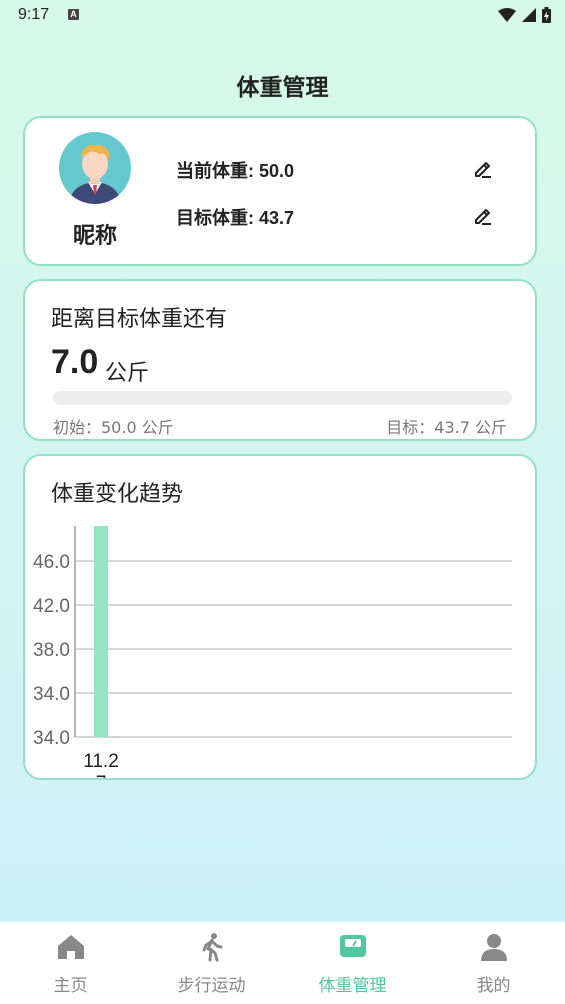 The width and height of the screenshot is (565, 1004). Describe the element at coordinates (493, 963) in the screenshot. I see `tab-mine: 我的` at that location.